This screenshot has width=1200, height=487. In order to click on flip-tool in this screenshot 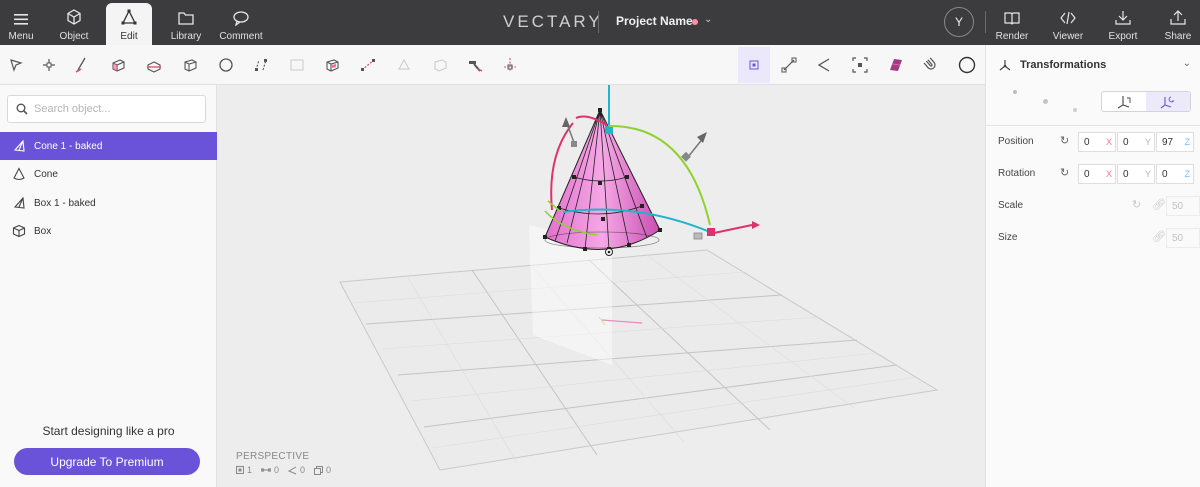, I will do `click(404, 65)`.